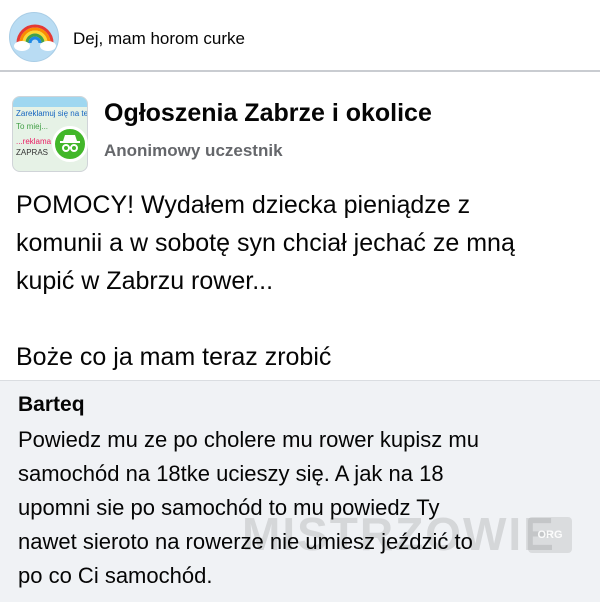 The width and height of the screenshot is (600, 602). Describe the element at coordinates (159, 39) in the screenshot. I see `profile-name: Dej, mam horom curke` at that location.